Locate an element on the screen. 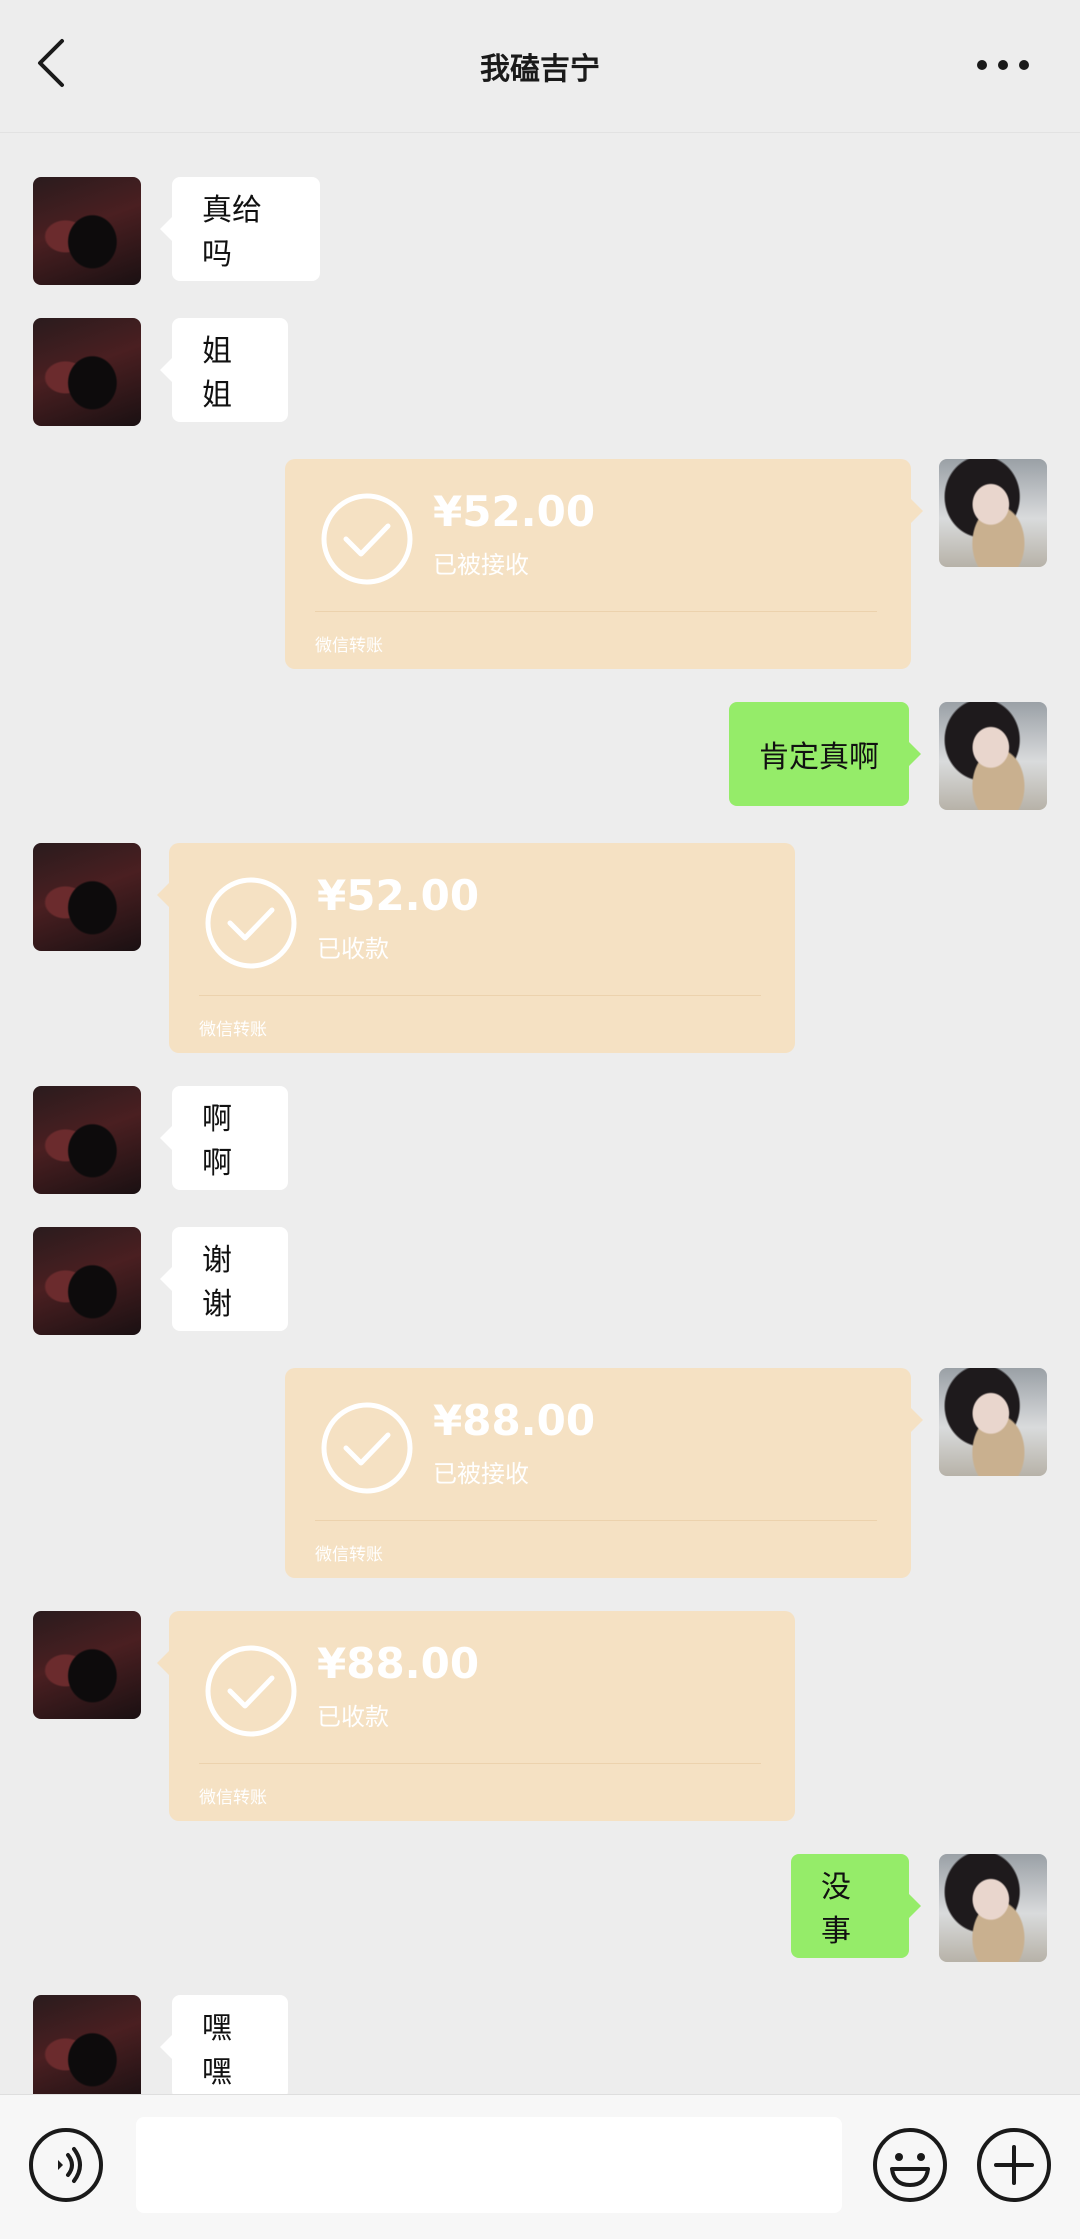 This screenshot has height=2239, width=1080. plus-button is located at coordinates (1014, 2165).